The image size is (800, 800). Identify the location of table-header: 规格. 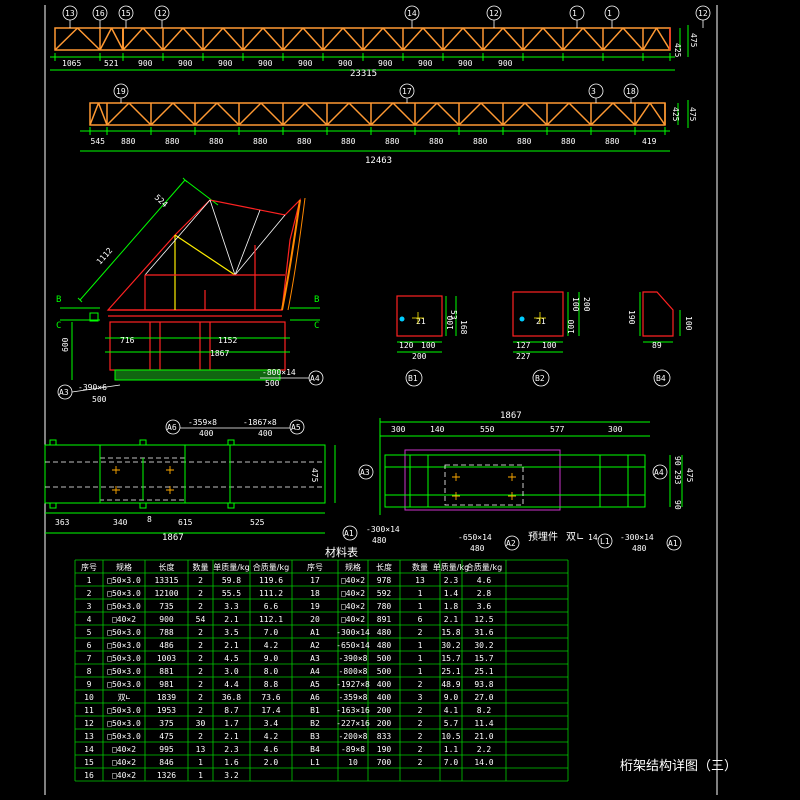
(124, 567).